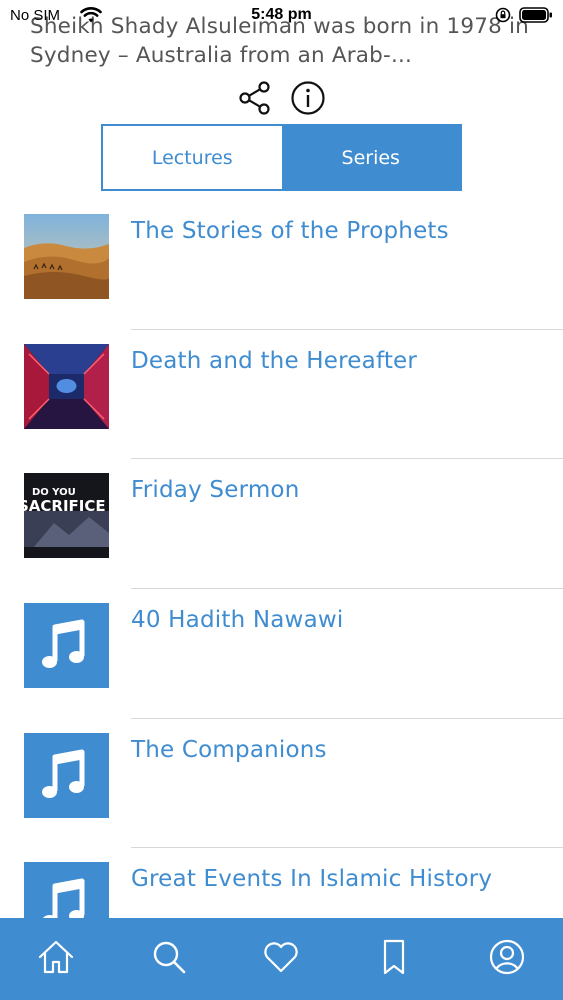  Describe the element at coordinates (65, 506) in the screenshot. I see `thumbnail-text: SACRIFICE` at that location.